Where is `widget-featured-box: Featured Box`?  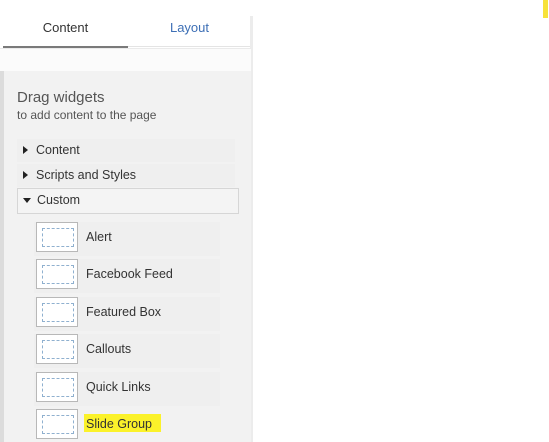
widget-featured-box: Featured Box is located at coordinates (127, 314).